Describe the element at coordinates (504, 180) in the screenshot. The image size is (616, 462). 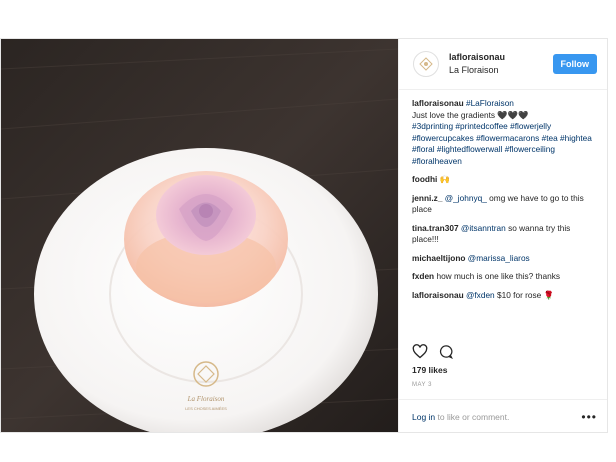
I see `comment-item: foodhi 🙌` at that location.